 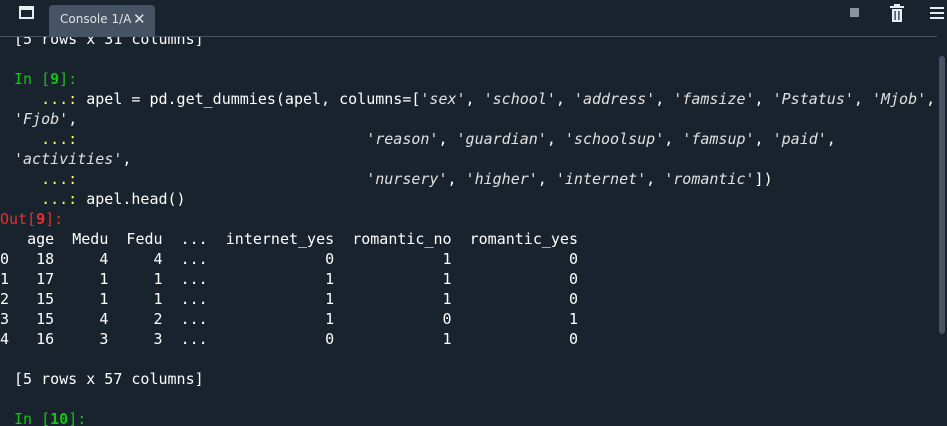 What do you see at coordinates (73, 159) in the screenshot?
I see `code-line-2-wrap: 'activities',` at bounding box center [73, 159].